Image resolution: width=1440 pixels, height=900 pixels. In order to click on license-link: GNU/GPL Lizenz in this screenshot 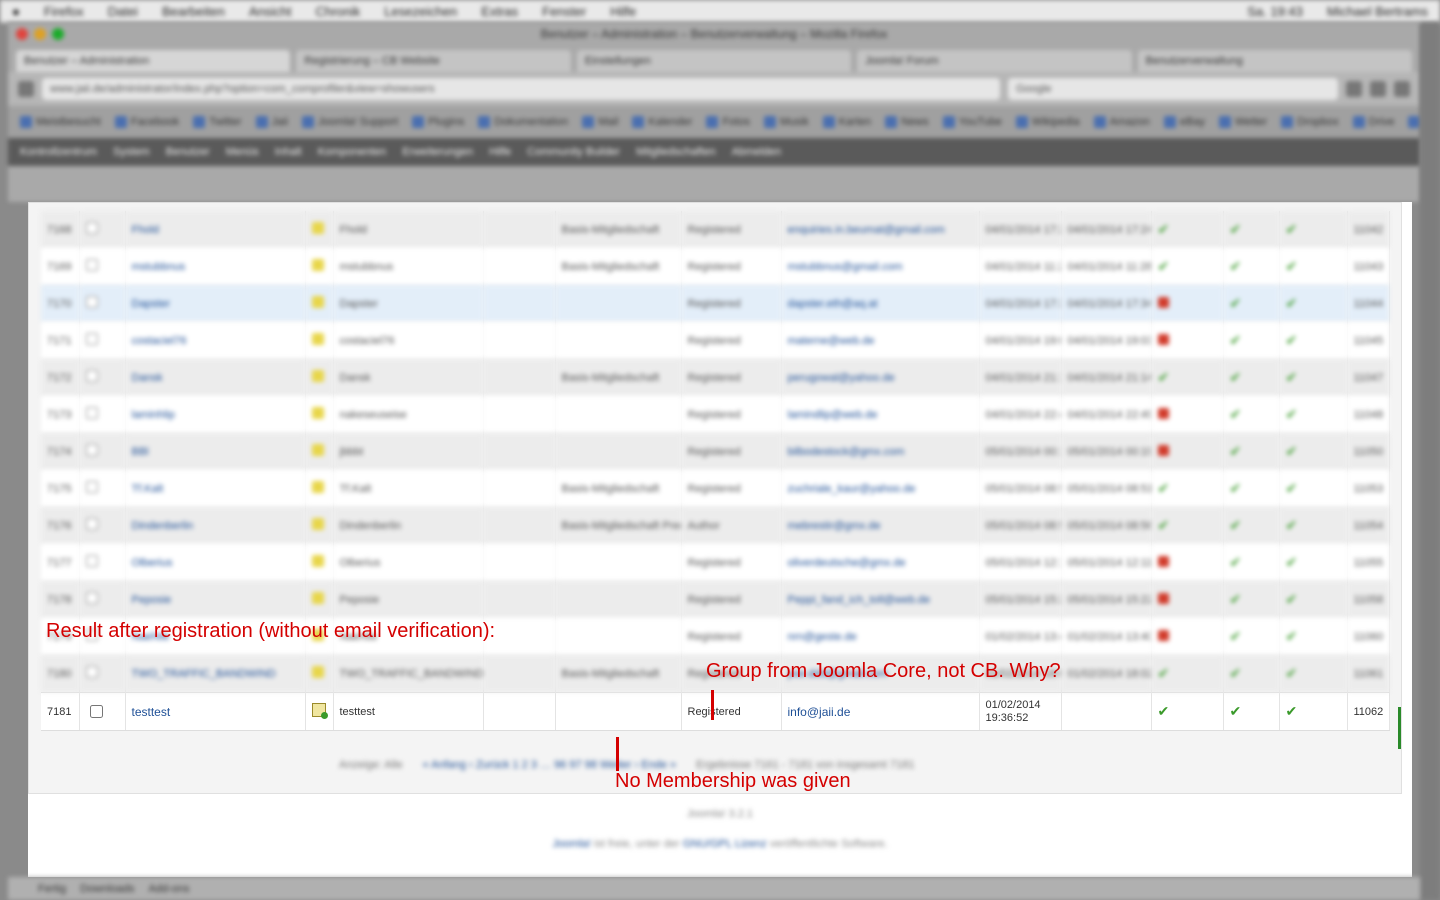, I will do `click(725, 844)`.